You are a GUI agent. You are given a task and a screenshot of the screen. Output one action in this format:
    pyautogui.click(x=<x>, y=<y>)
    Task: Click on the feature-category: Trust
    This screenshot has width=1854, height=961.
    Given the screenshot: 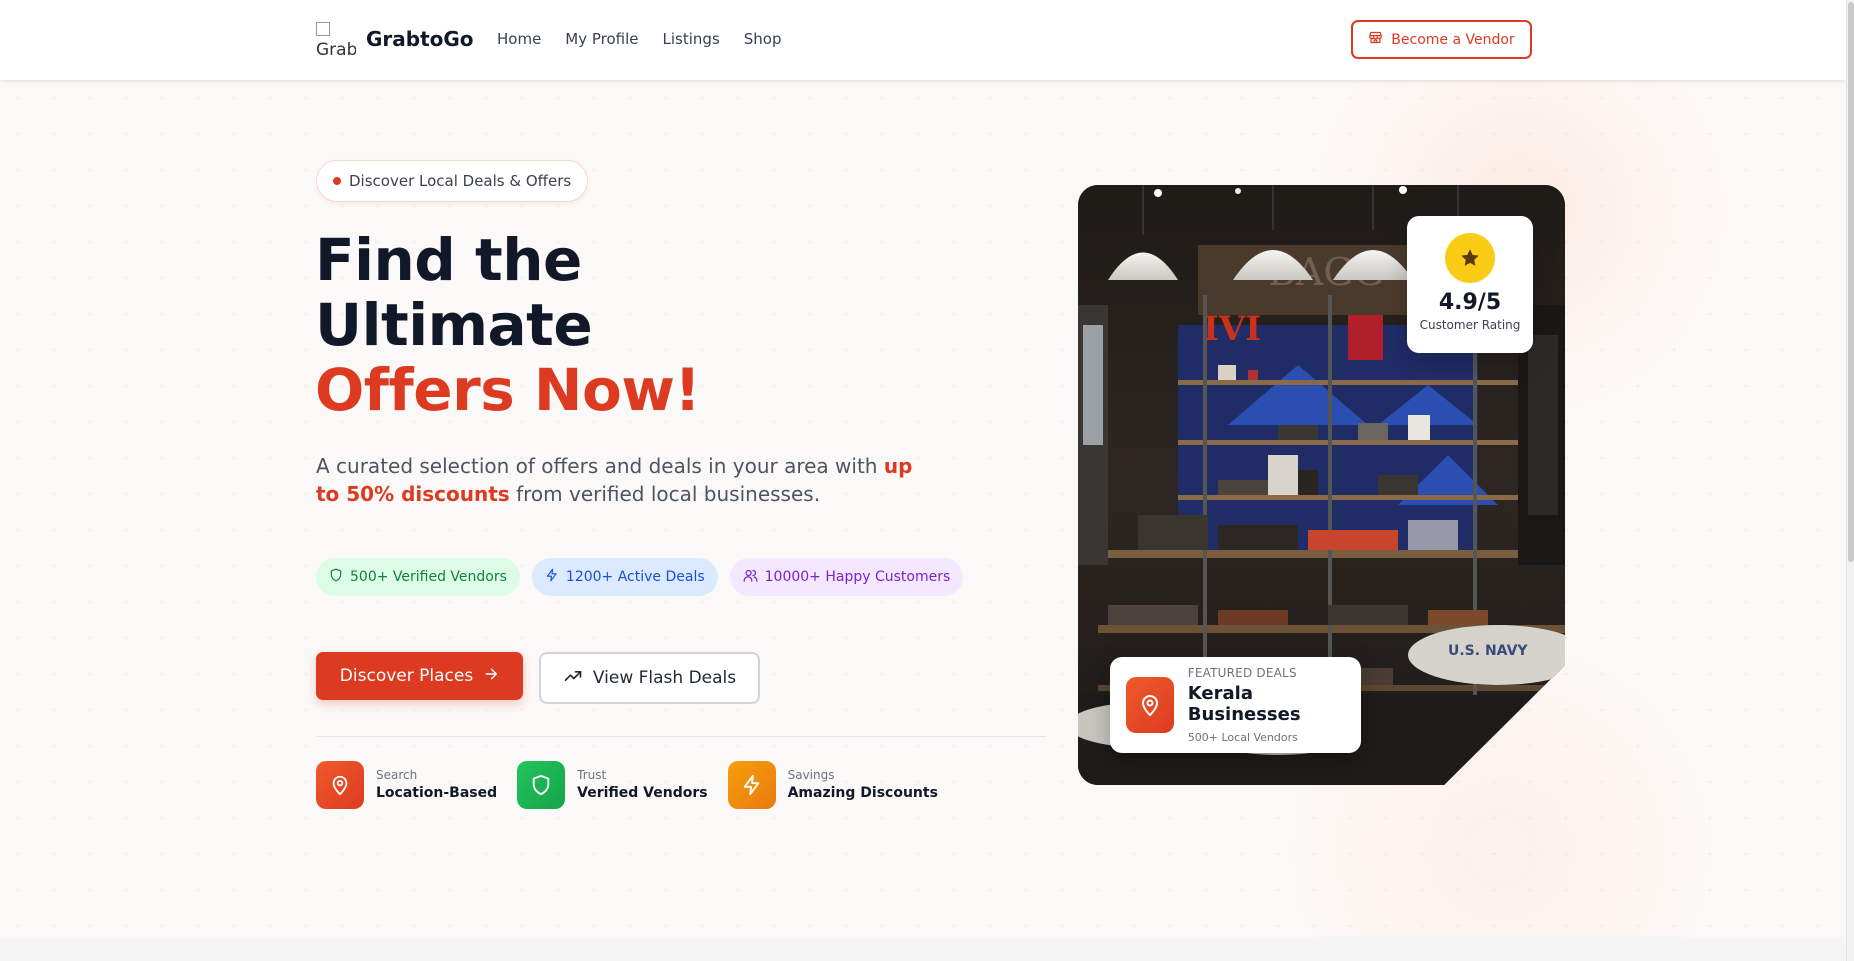 What is the action you would take?
    pyautogui.click(x=592, y=775)
    